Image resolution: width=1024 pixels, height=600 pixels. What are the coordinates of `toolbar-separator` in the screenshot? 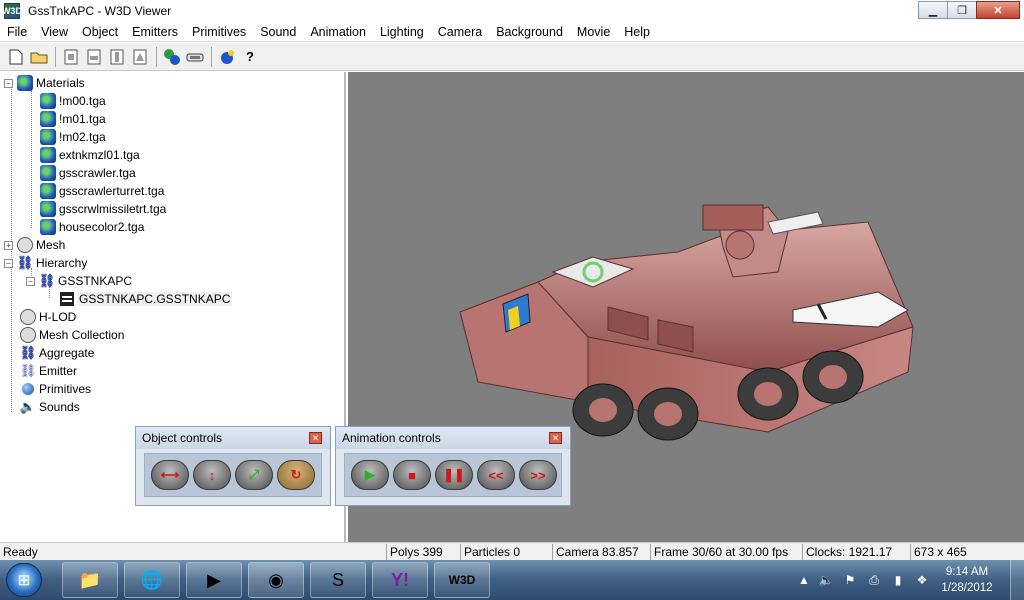 It's located at (156, 56).